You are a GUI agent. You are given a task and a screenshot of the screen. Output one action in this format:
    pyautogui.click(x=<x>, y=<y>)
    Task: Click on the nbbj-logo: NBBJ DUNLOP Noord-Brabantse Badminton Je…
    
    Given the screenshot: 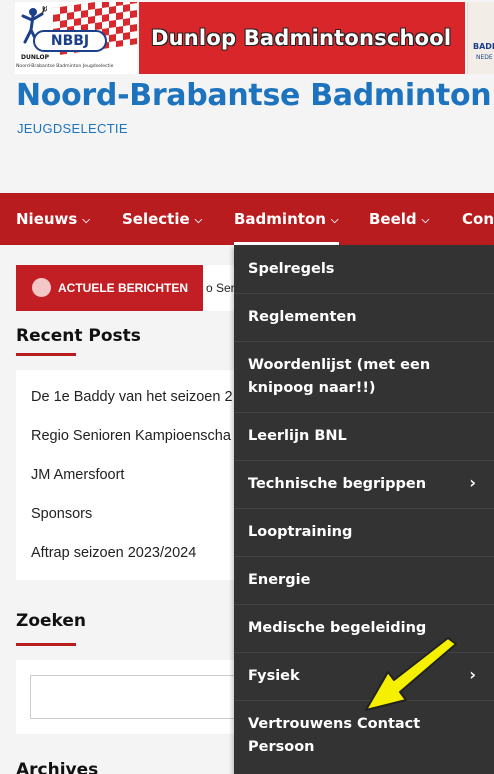 What is the action you would take?
    pyautogui.click(x=76, y=38)
    